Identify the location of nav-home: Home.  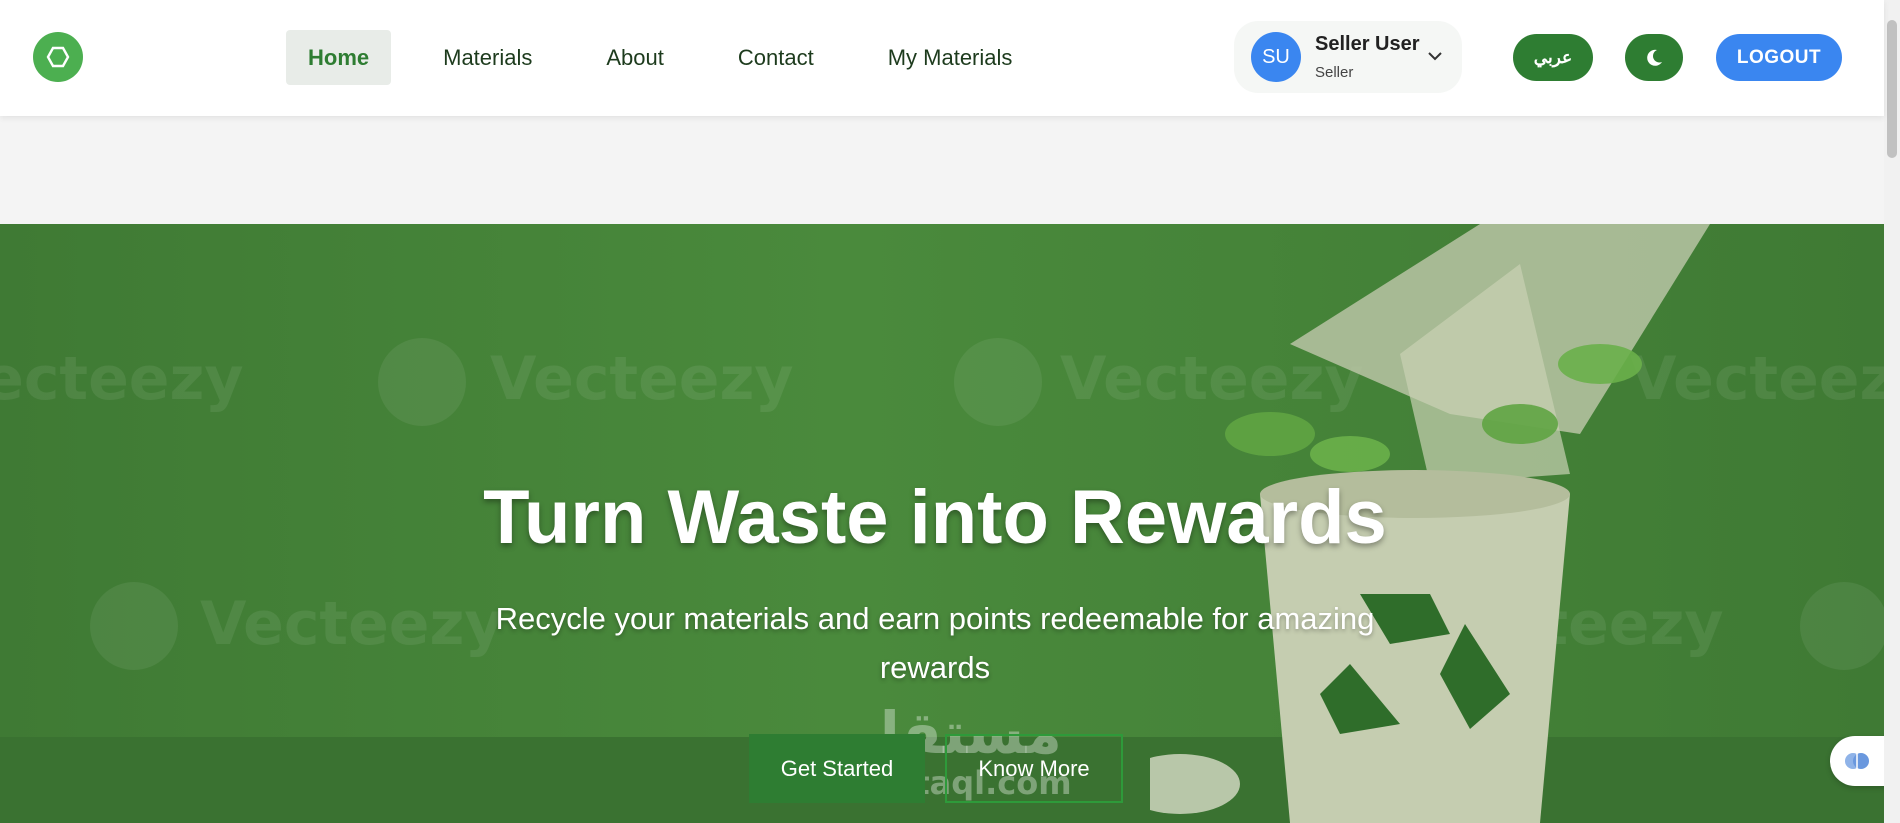
(339, 57).